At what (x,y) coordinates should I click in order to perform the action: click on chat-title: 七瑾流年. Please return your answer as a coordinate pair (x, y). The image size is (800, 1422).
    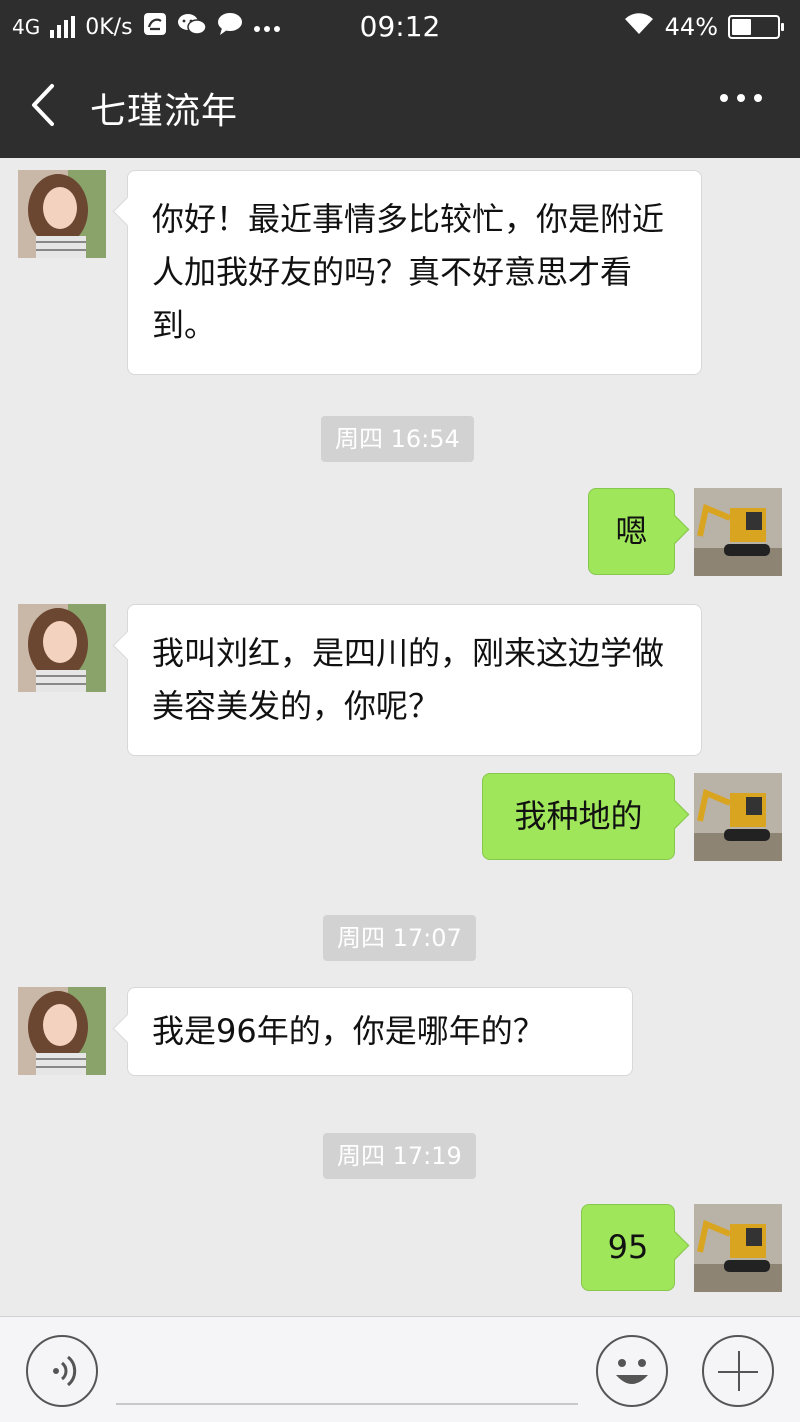
    Looking at the image, I should click on (164, 111).